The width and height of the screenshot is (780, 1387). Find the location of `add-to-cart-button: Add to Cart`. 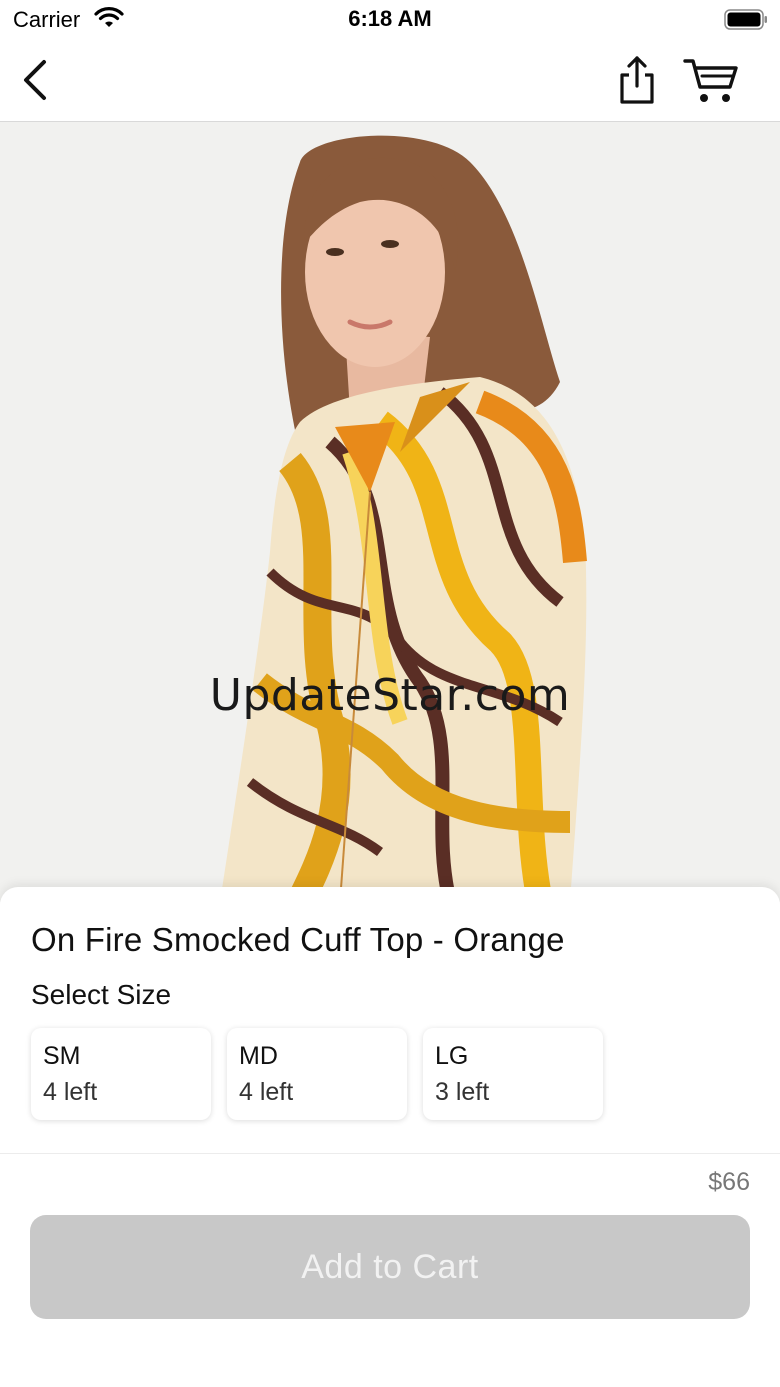

add-to-cart-button: Add to Cart is located at coordinates (390, 1267).